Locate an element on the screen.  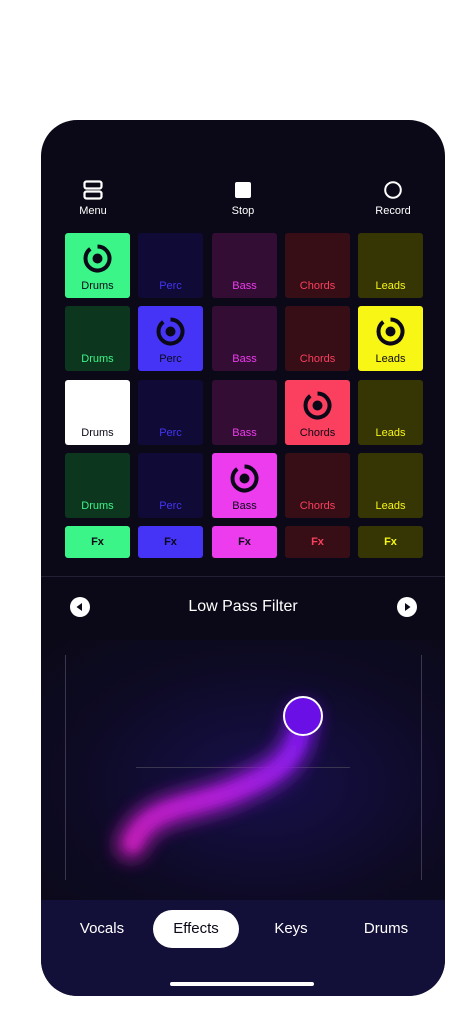
effect-selector: Low Pass Filter is located at coordinates (243, 607).